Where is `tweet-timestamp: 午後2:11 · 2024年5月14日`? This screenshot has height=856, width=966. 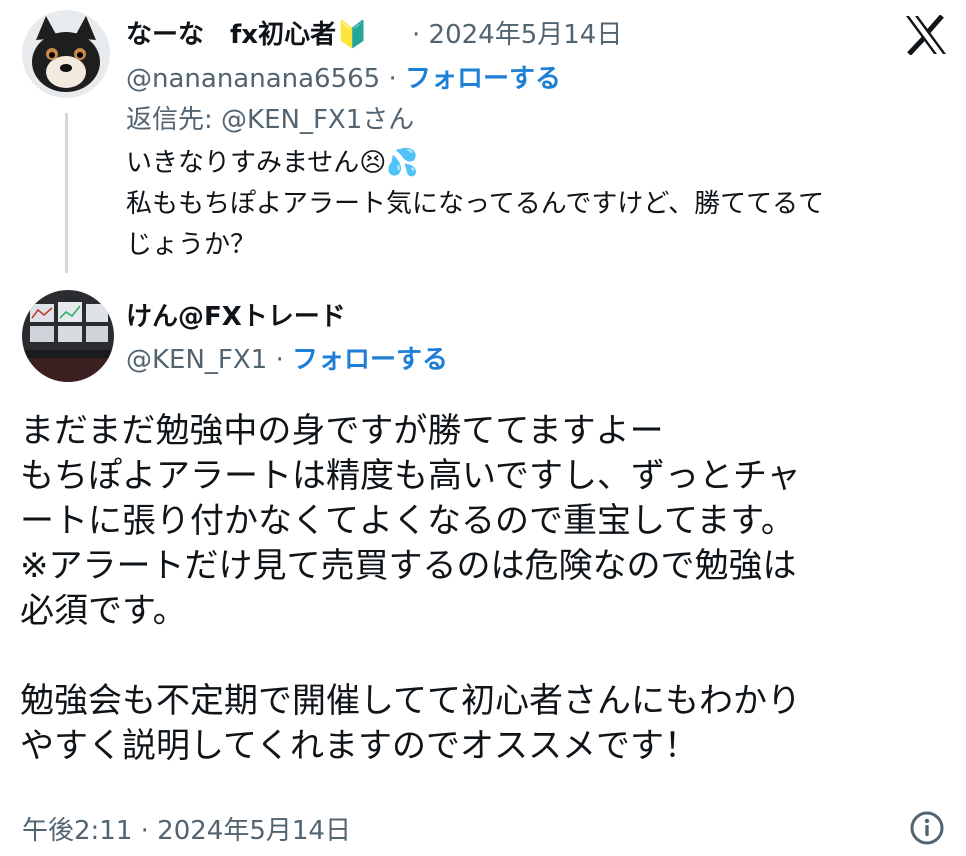
tweet-timestamp: 午後2:11 · 2024年5月14日 is located at coordinates (186, 828).